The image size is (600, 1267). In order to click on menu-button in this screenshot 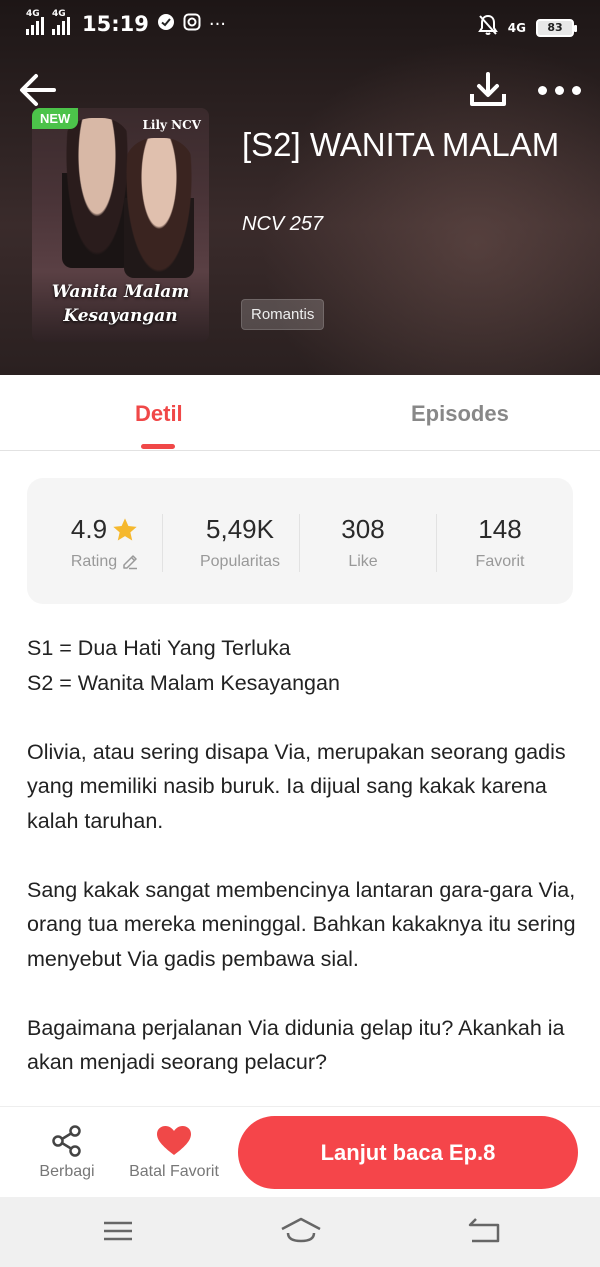, I will do `click(118, 1231)`.